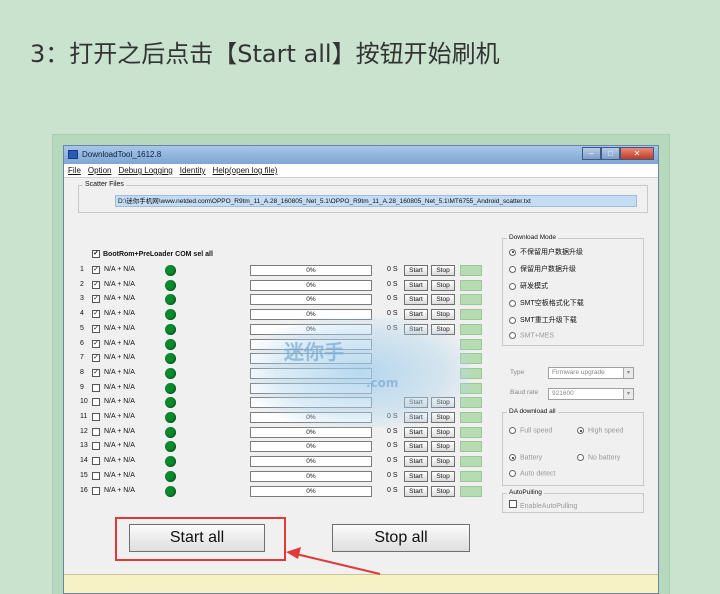  What do you see at coordinates (338, 564) in the screenshot?
I see `arrow-line` at bounding box center [338, 564].